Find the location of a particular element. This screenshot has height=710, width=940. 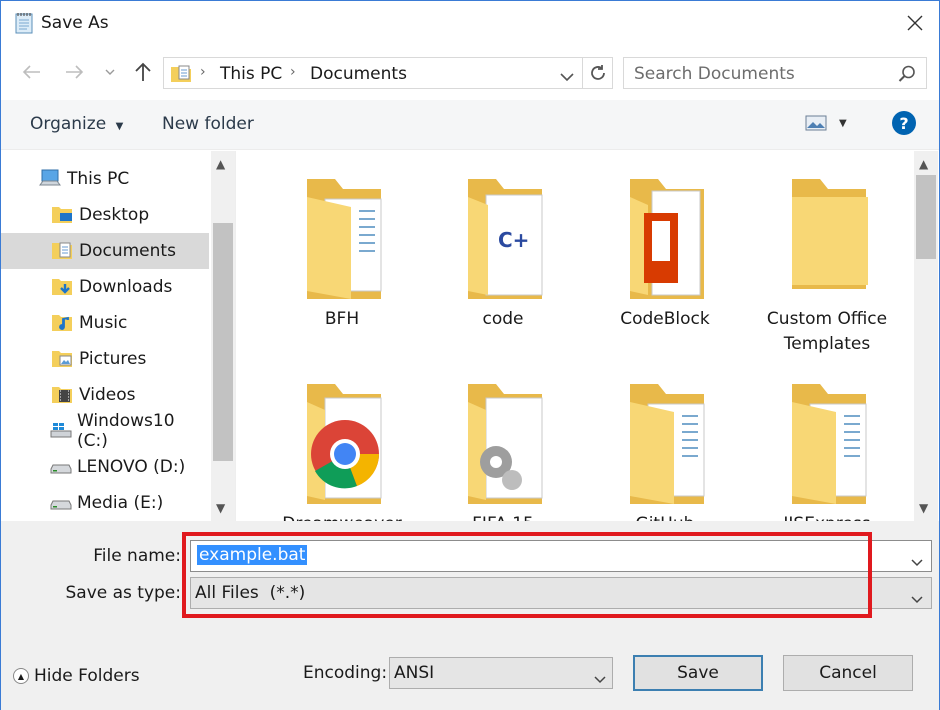

folder-item: IISExpress is located at coordinates (827, 448).